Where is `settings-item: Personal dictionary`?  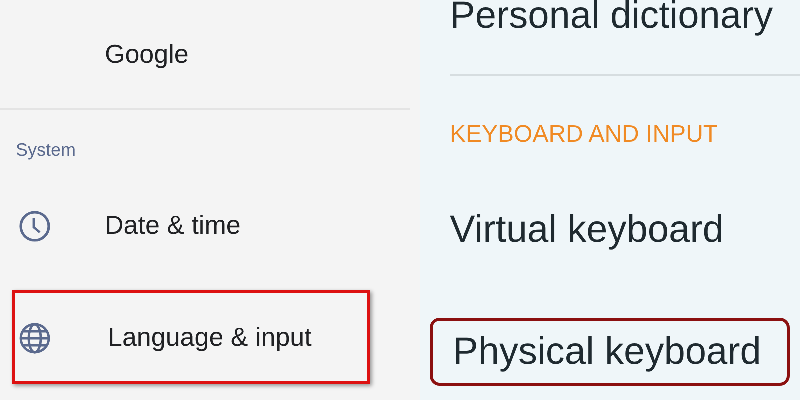 settings-item: Personal dictionary is located at coordinates (625, 38).